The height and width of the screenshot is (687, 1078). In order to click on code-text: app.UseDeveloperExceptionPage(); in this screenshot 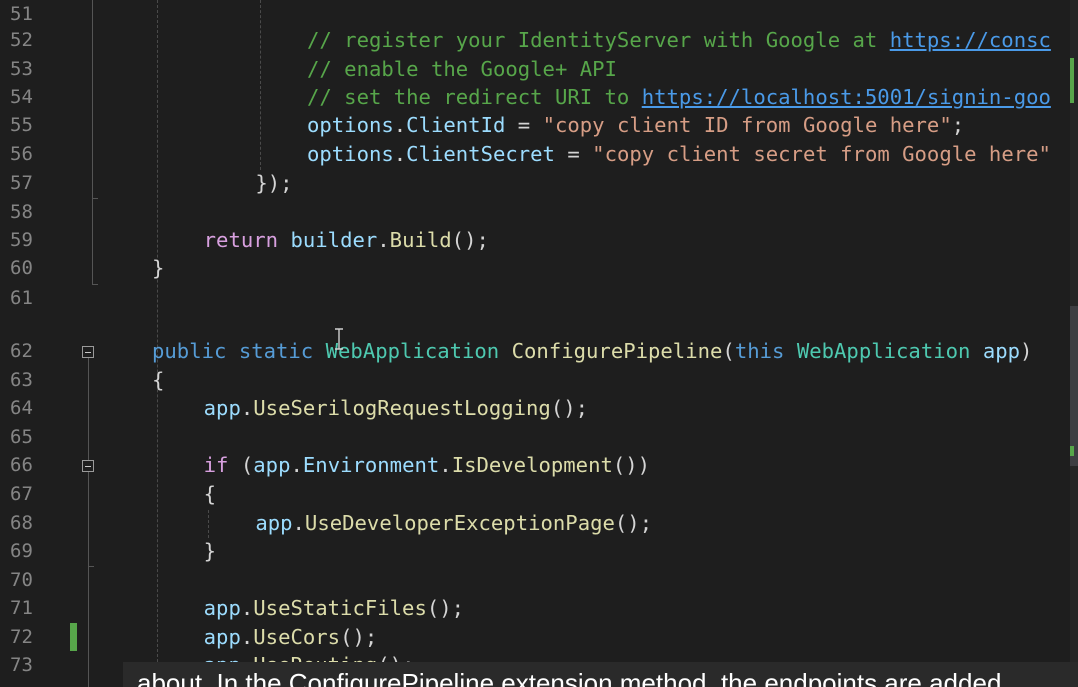, I will do `click(453, 523)`.